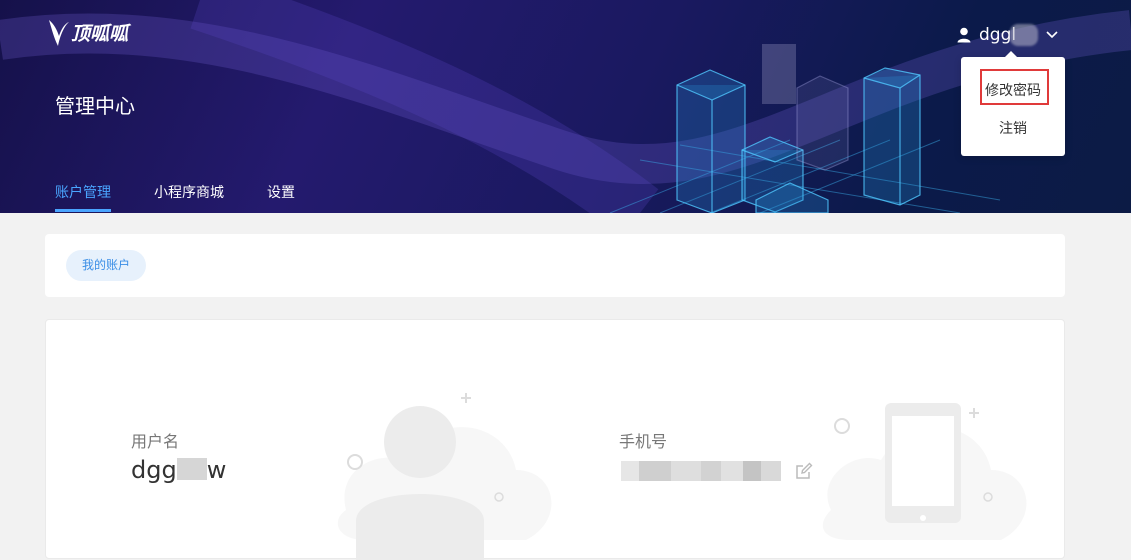  I want to click on username-value: dgg w, so click(178, 470).